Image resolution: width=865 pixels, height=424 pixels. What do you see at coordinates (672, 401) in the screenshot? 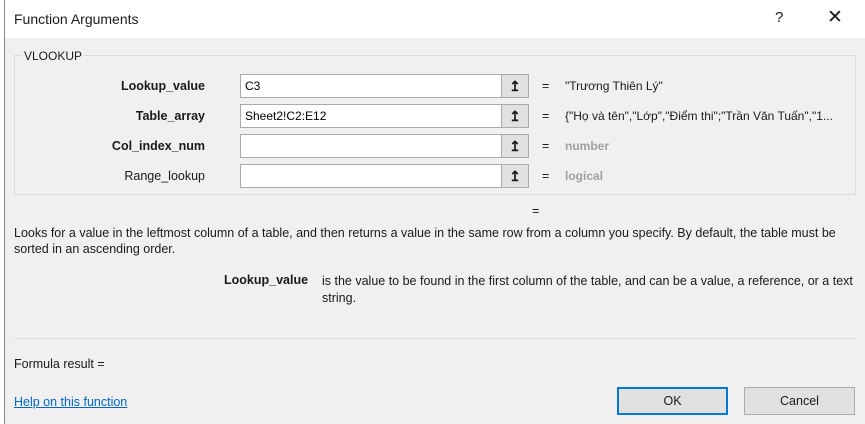
I see `ok-button: OK` at bounding box center [672, 401].